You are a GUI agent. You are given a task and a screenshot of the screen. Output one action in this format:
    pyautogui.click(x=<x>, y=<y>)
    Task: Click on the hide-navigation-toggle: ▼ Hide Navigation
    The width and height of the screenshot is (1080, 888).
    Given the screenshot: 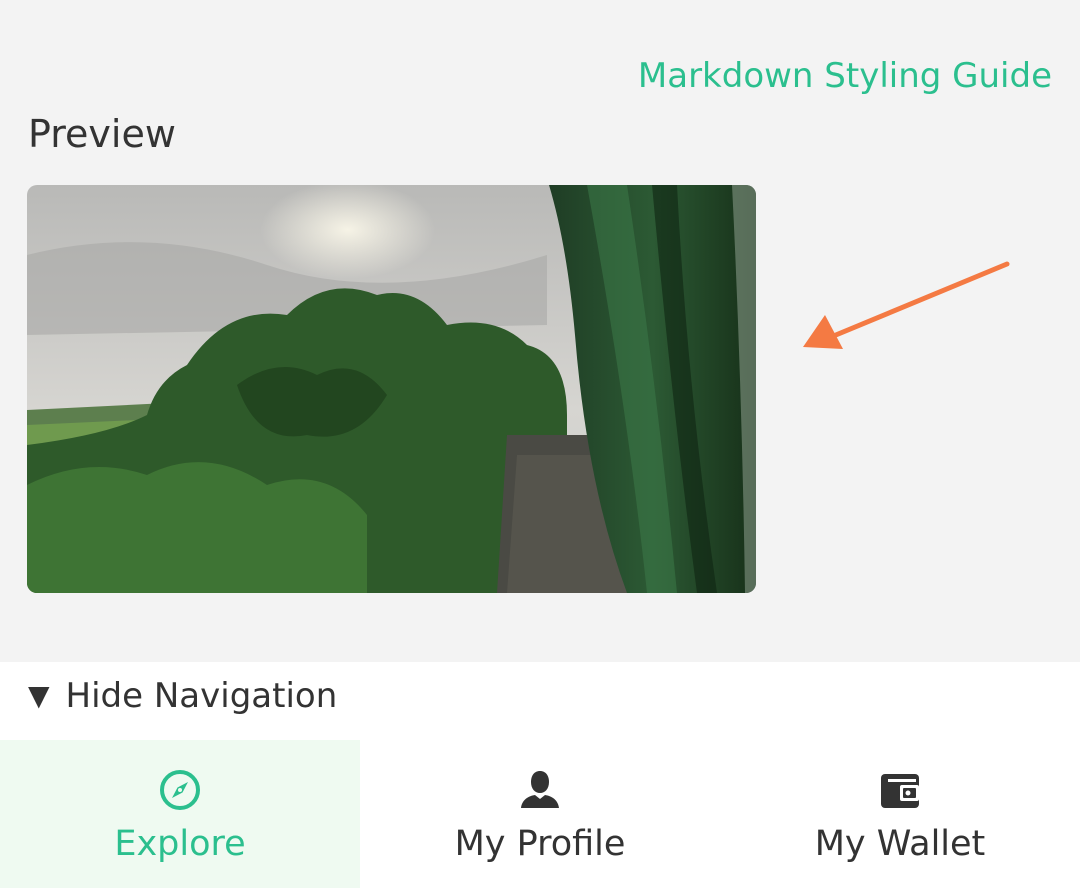 What is the action you would take?
    pyautogui.click(x=182, y=696)
    